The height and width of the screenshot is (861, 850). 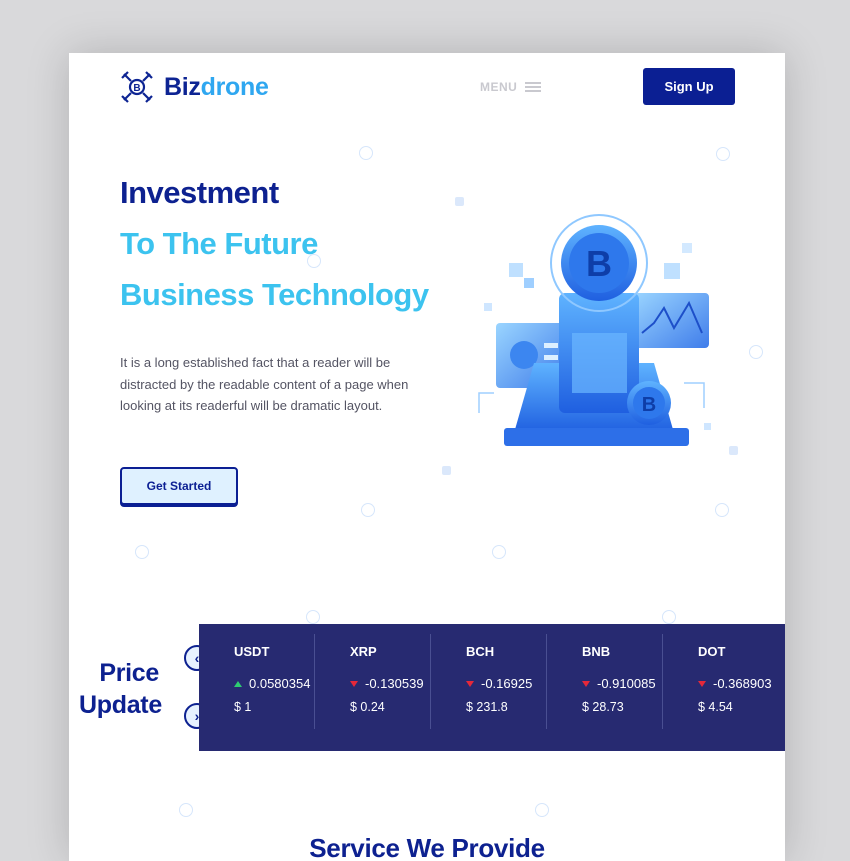 What do you see at coordinates (715, 707) in the screenshot?
I see `coin-price: $ 4.54` at bounding box center [715, 707].